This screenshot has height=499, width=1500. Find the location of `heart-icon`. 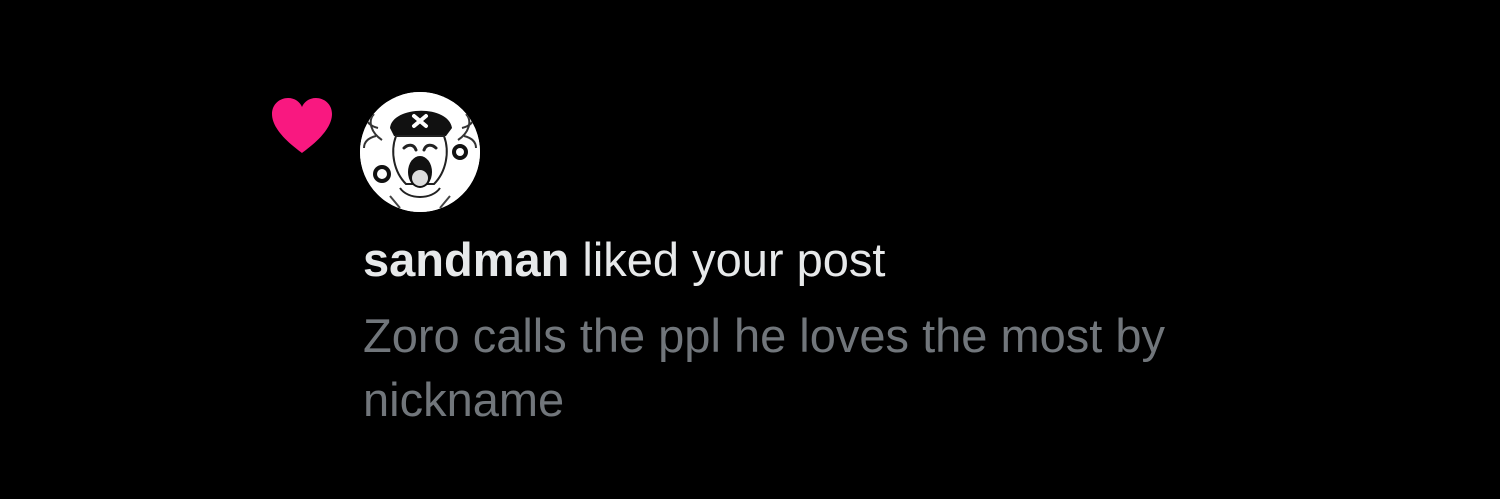

heart-icon is located at coordinates (302, 126).